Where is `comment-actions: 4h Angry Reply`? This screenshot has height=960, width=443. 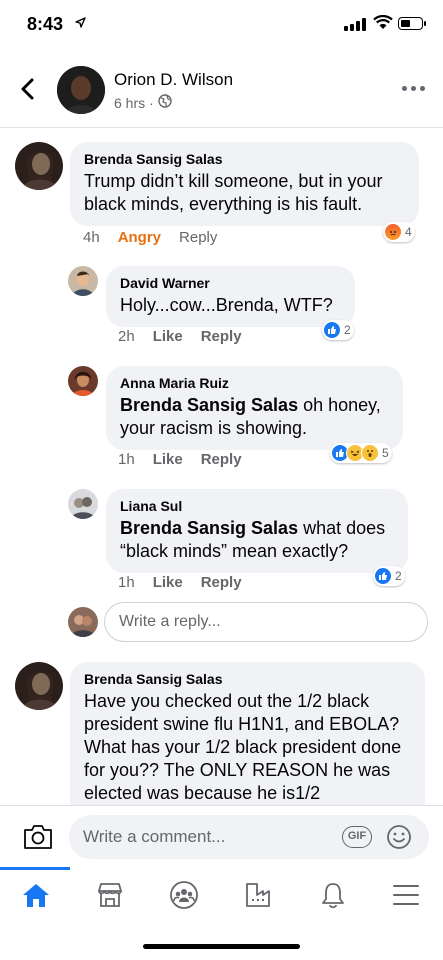 comment-actions: 4h Angry Reply is located at coordinates (150, 237).